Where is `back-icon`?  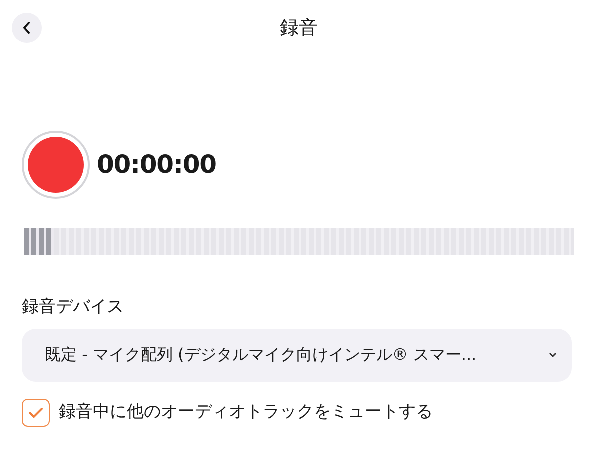 back-icon is located at coordinates (27, 28).